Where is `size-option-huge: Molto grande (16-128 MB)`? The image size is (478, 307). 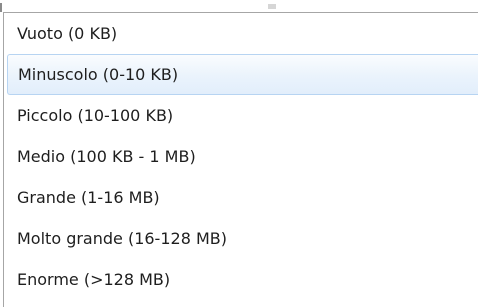
size-option-huge: Molto grande (16-128 MB) is located at coordinates (241, 238).